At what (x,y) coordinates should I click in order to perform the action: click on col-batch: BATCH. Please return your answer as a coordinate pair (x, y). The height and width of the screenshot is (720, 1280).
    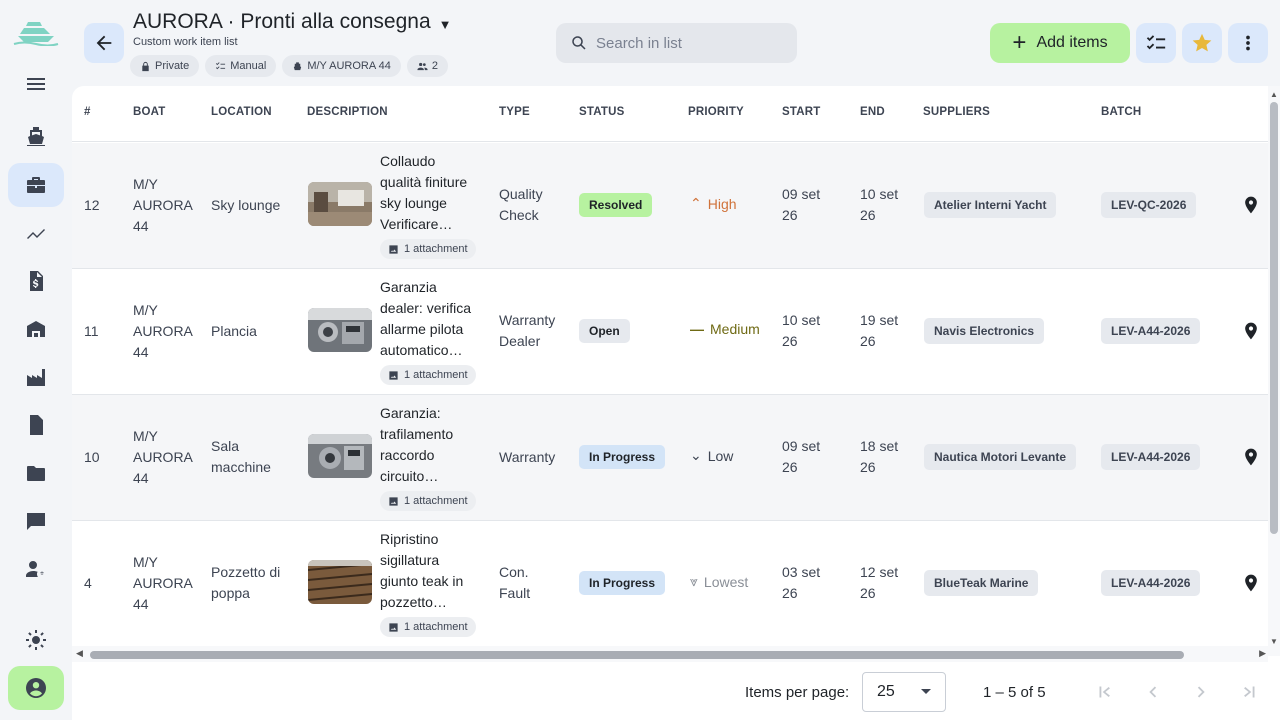
    Looking at the image, I should click on (1121, 112).